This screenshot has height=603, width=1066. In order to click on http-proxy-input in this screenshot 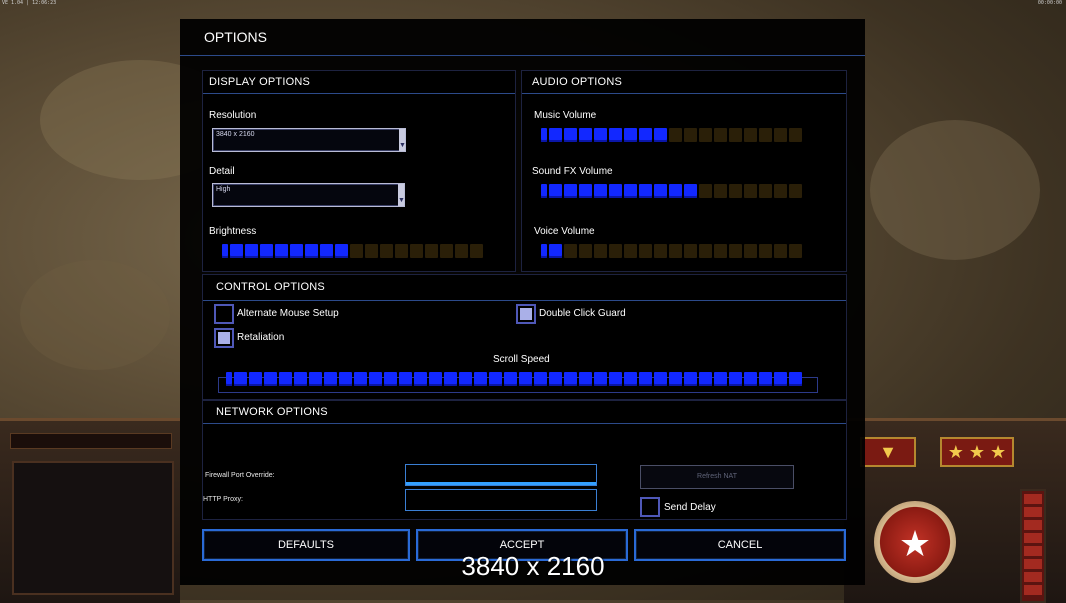, I will do `click(501, 500)`.